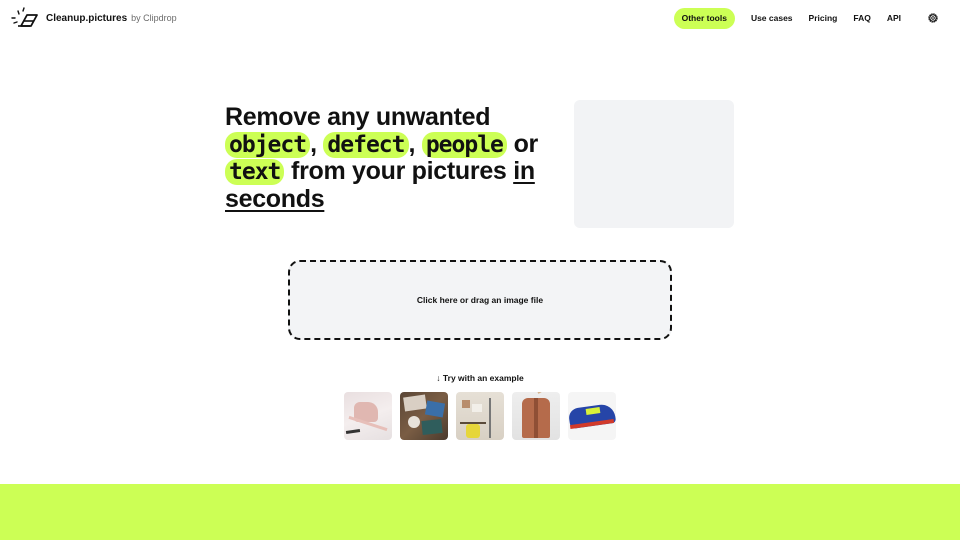 This screenshot has width=960, height=540. I want to click on brand-name: Cleanup.pictures, so click(87, 18).